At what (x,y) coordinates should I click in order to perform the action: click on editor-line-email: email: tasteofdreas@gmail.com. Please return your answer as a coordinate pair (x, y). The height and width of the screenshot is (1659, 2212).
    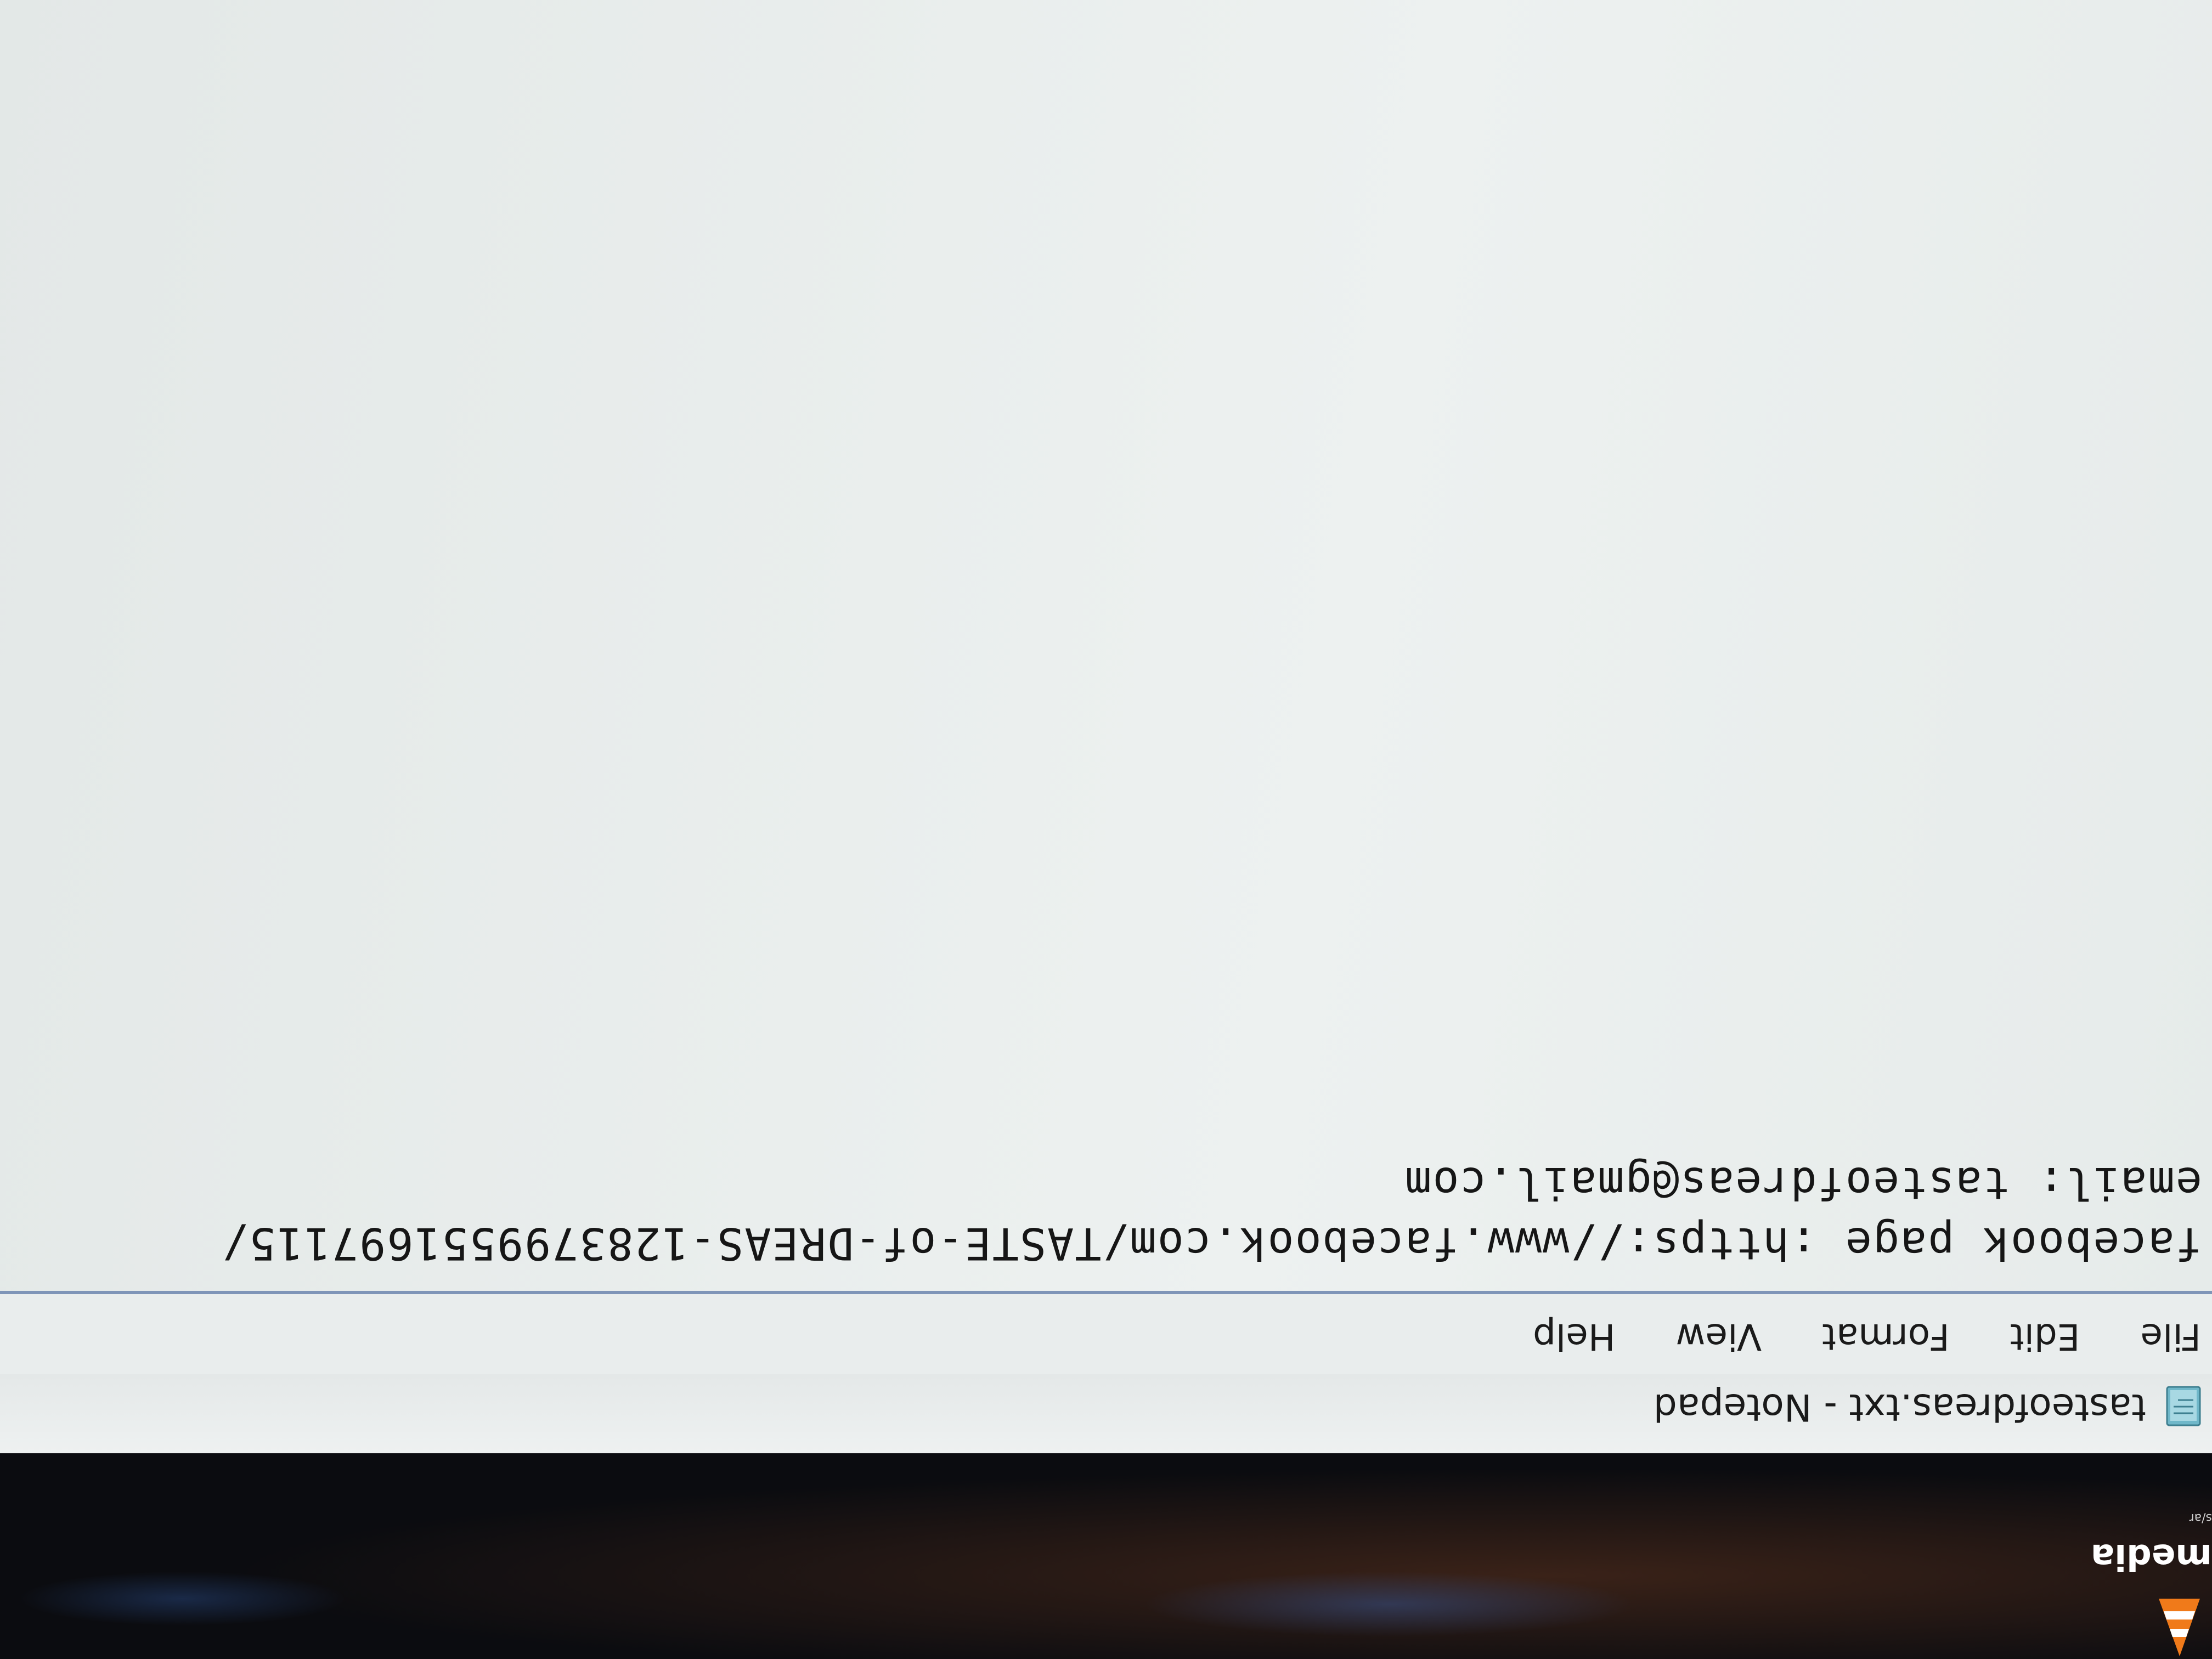
    Looking at the image, I should click on (1803, 1183).